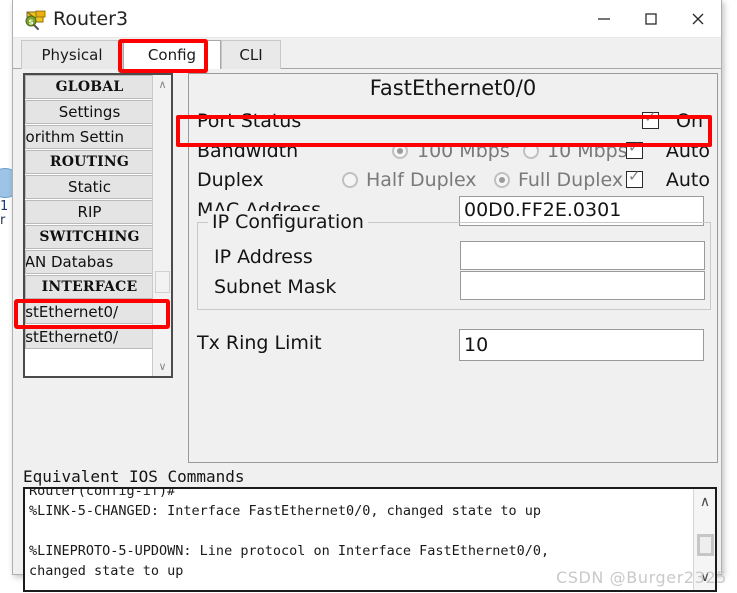 The height and width of the screenshot is (593, 737). Describe the element at coordinates (275, 287) in the screenshot. I see `subnet-mask-label: Subnet Mask` at that location.